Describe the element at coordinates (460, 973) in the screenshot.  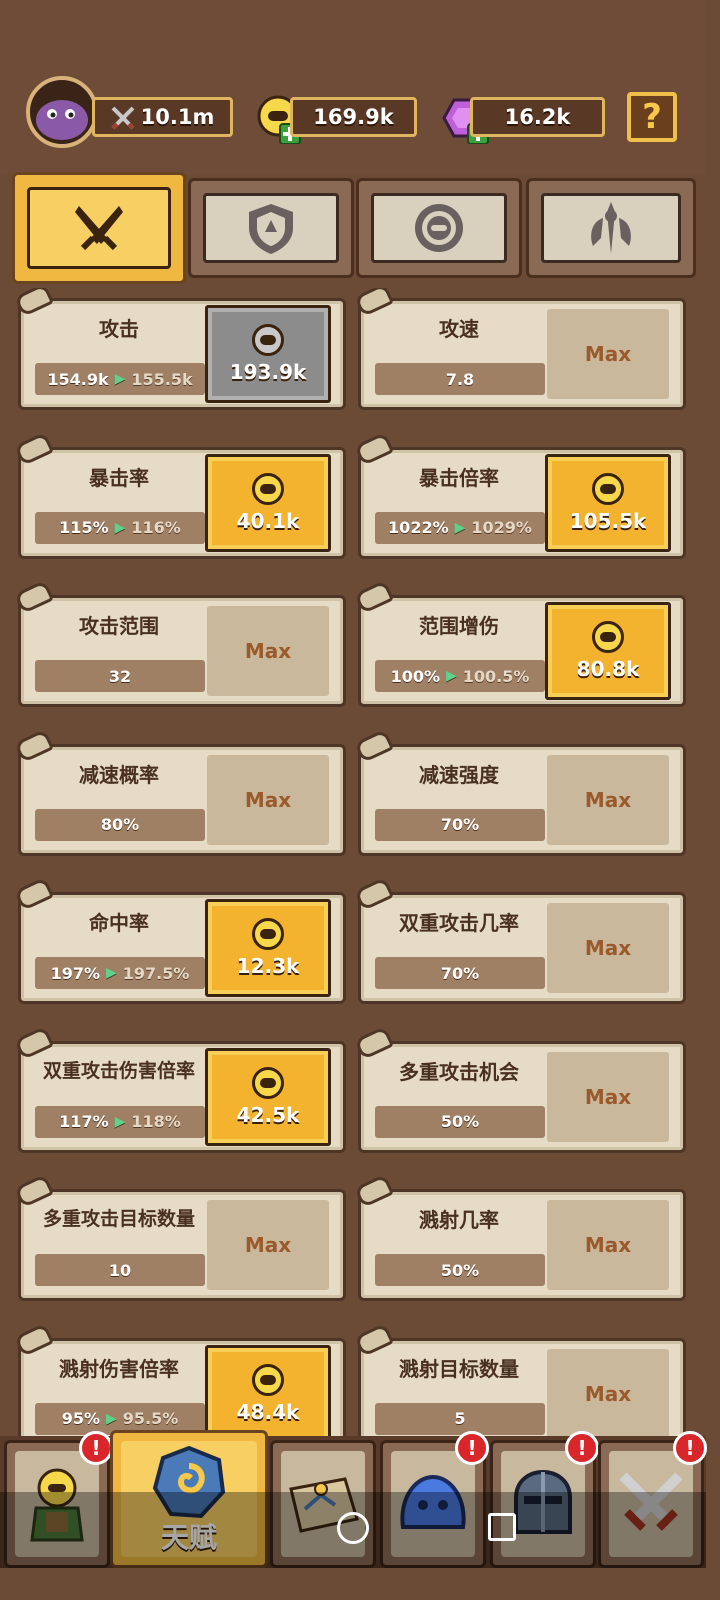
I see `upgrade-stat: 70%` at that location.